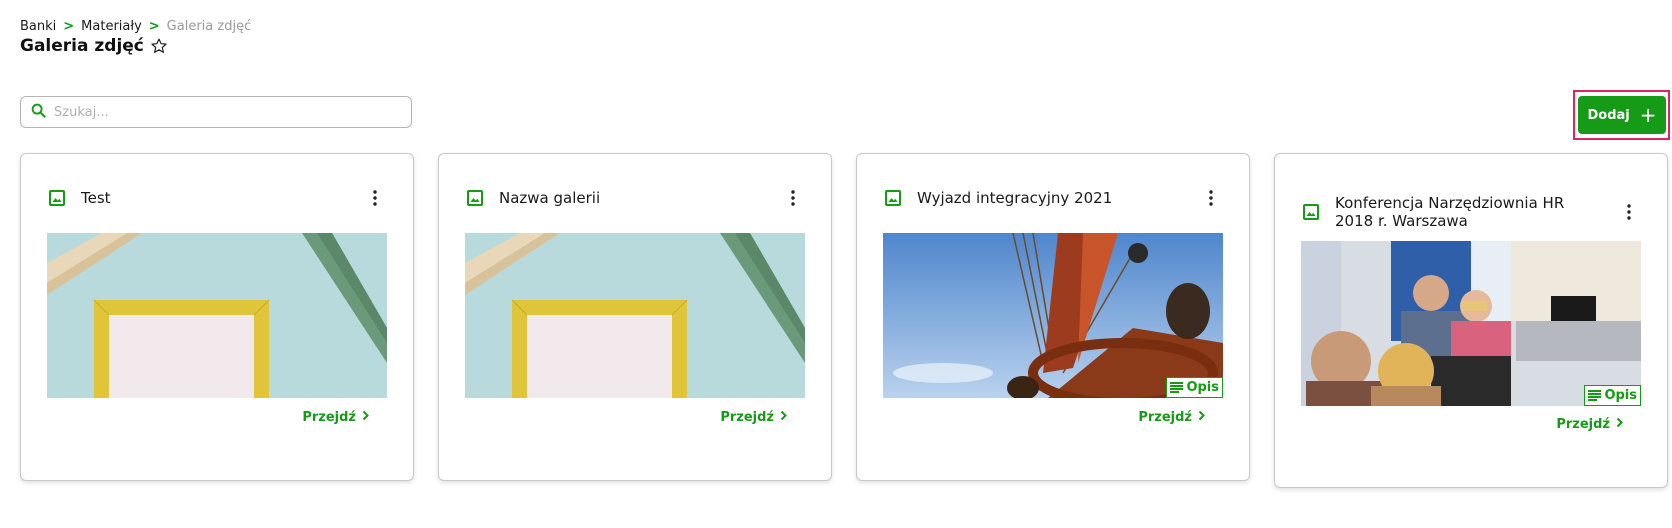  What do you see at coordinates (223, 198) in the screenshot?
I see `card-title: Test` at bounding box center [223, 198].